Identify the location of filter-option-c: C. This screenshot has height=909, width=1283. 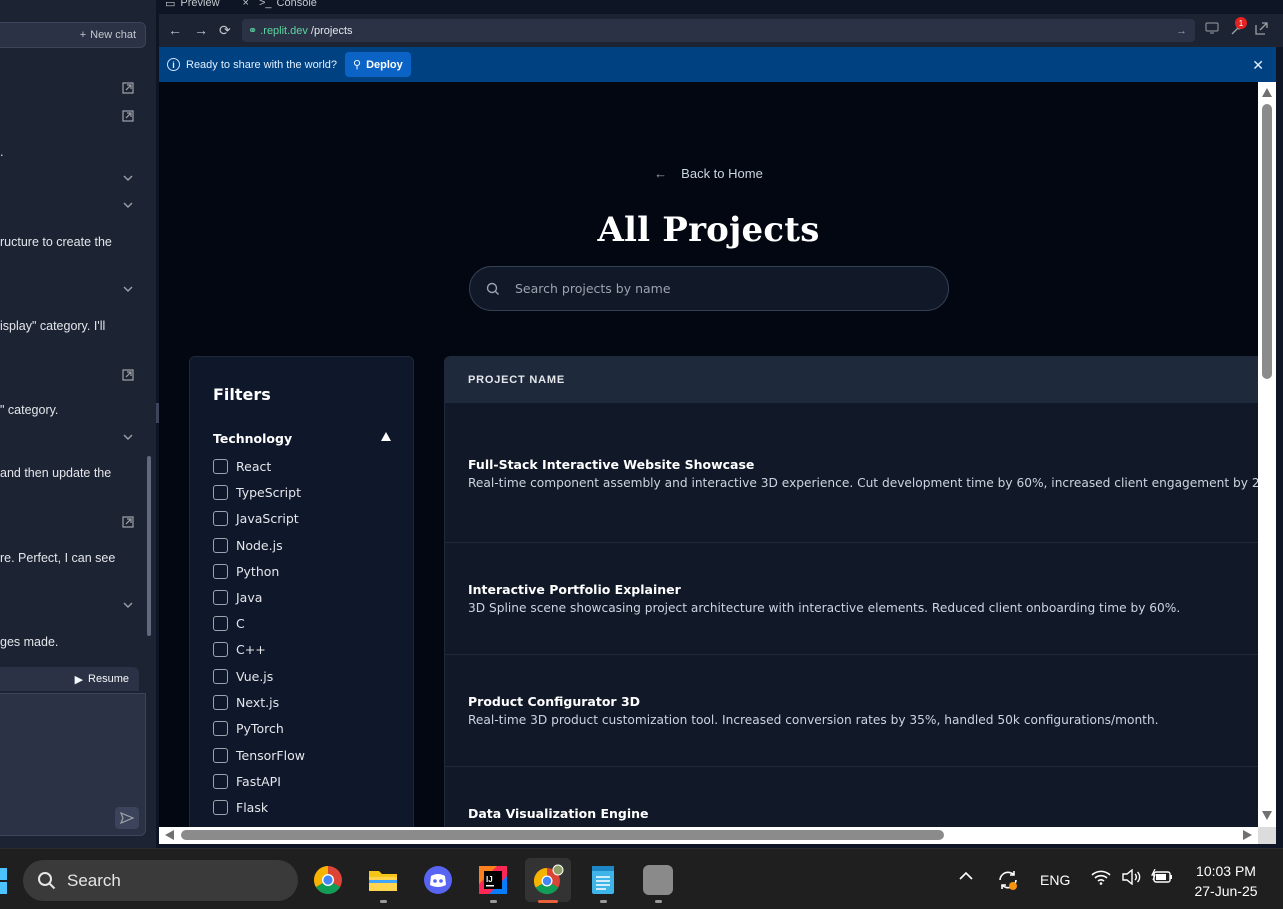
(229, 623).